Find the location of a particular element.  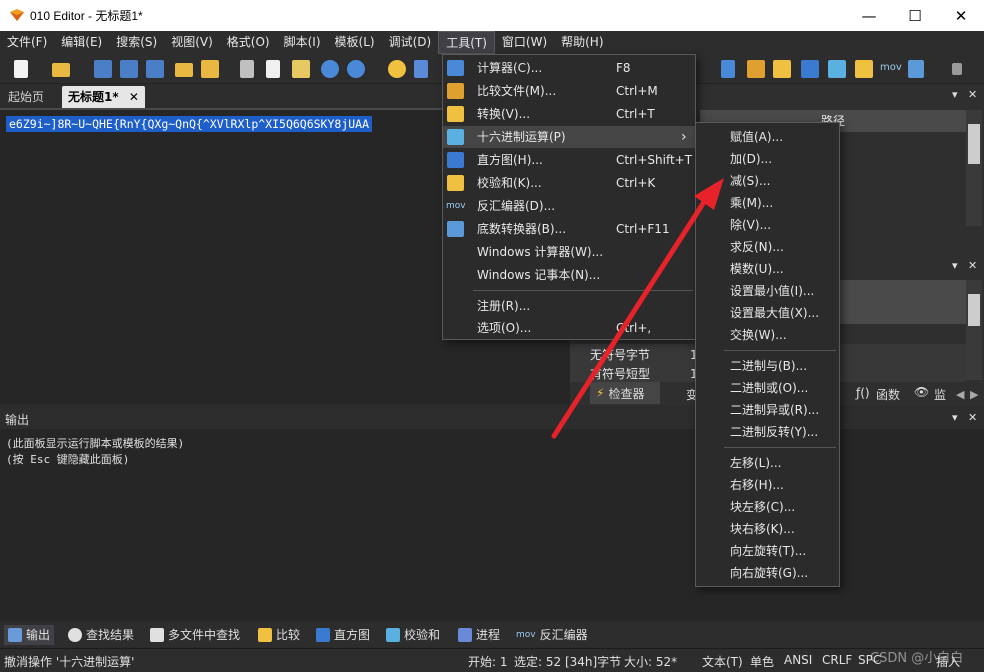

panel-scroll-thumb is located at coordinates (974, 144).